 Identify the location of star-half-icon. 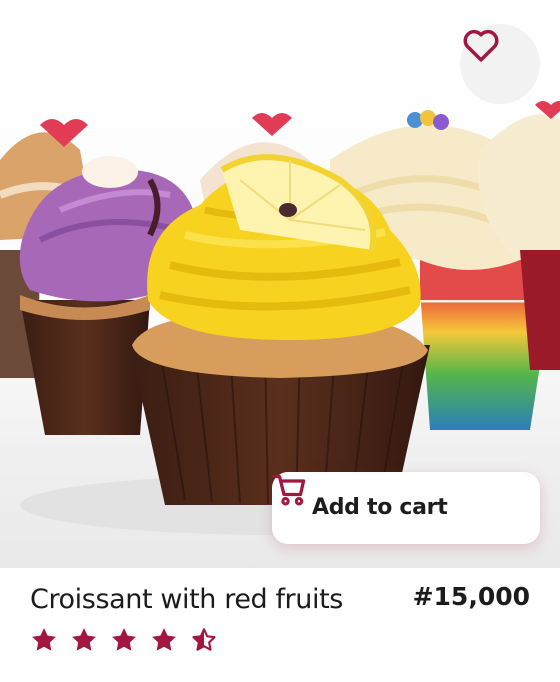
(204, 639).